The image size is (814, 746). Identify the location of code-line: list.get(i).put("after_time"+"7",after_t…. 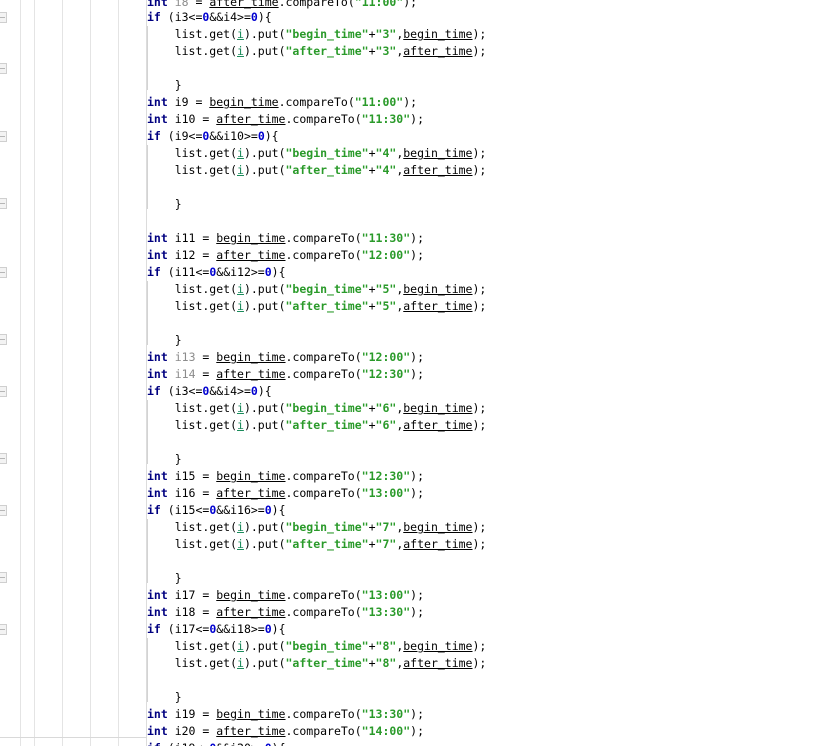
(407, 544).